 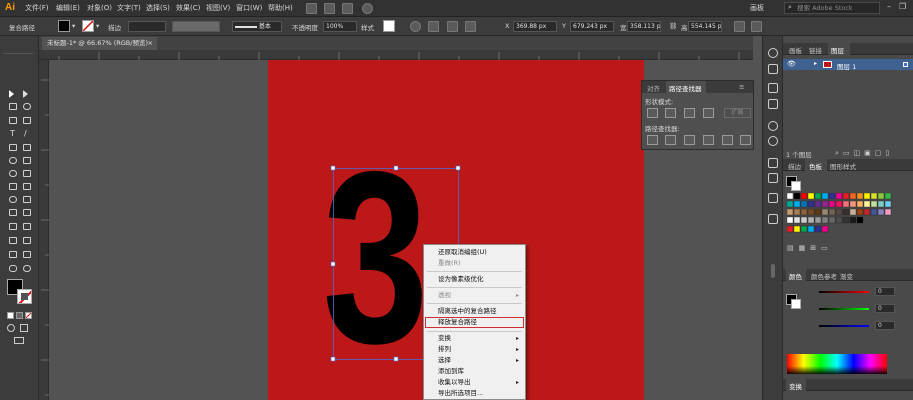 What do you see at coordinates (652, 140) in the screenshot?
I see `divide-icon` at bounding box center [652, 140].